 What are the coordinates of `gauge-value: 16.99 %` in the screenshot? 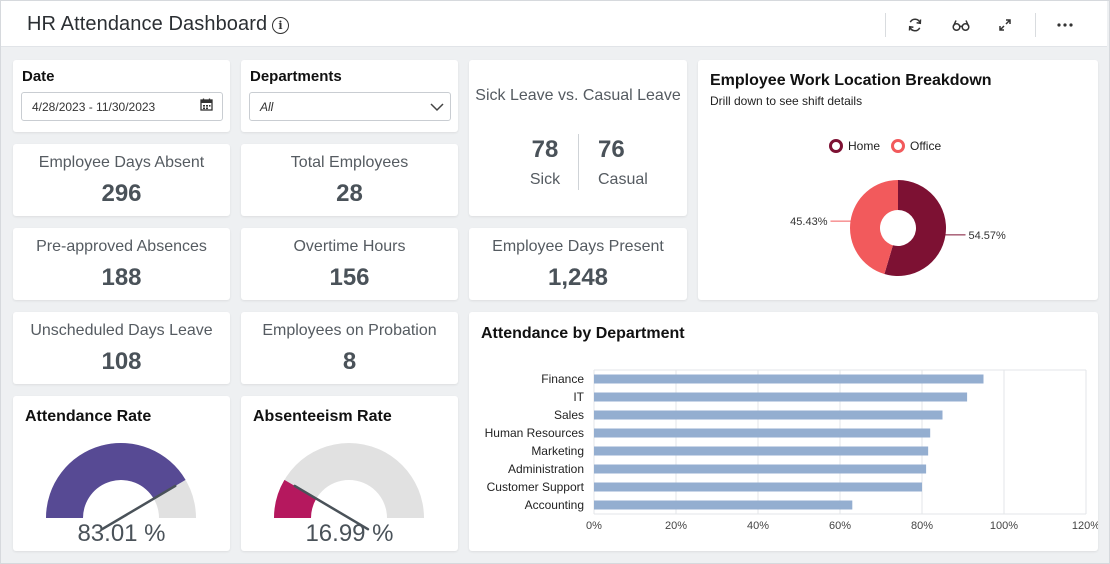 It's located at (349, 533).